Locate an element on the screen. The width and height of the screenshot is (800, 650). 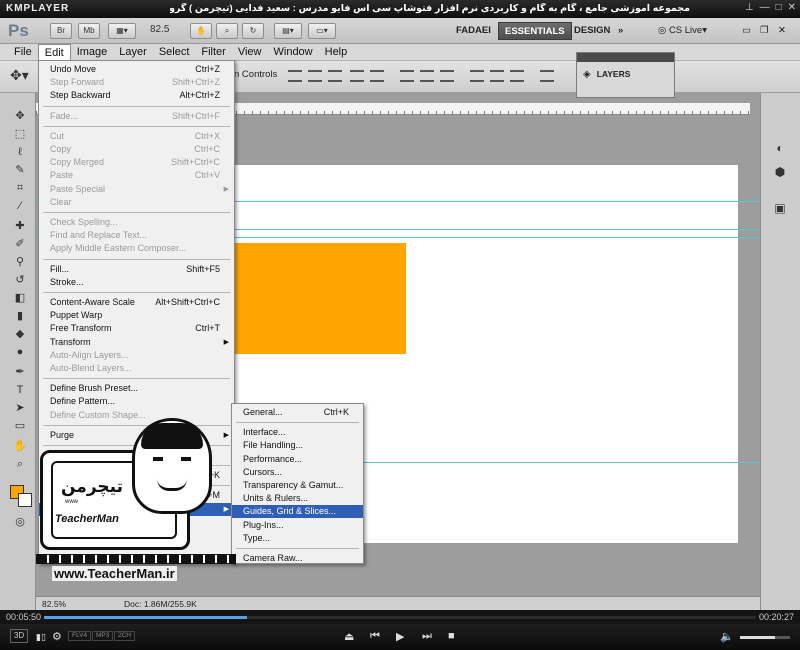
align-hcenter-icon is located at coordinates (377, 76).